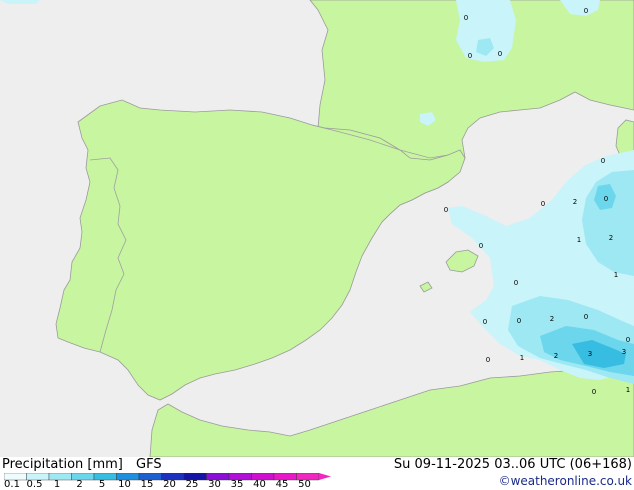 Image resolution: width=634 pixels, height=490 pixels. I want to click on legend-tick-label: 40, so click(259, 484).